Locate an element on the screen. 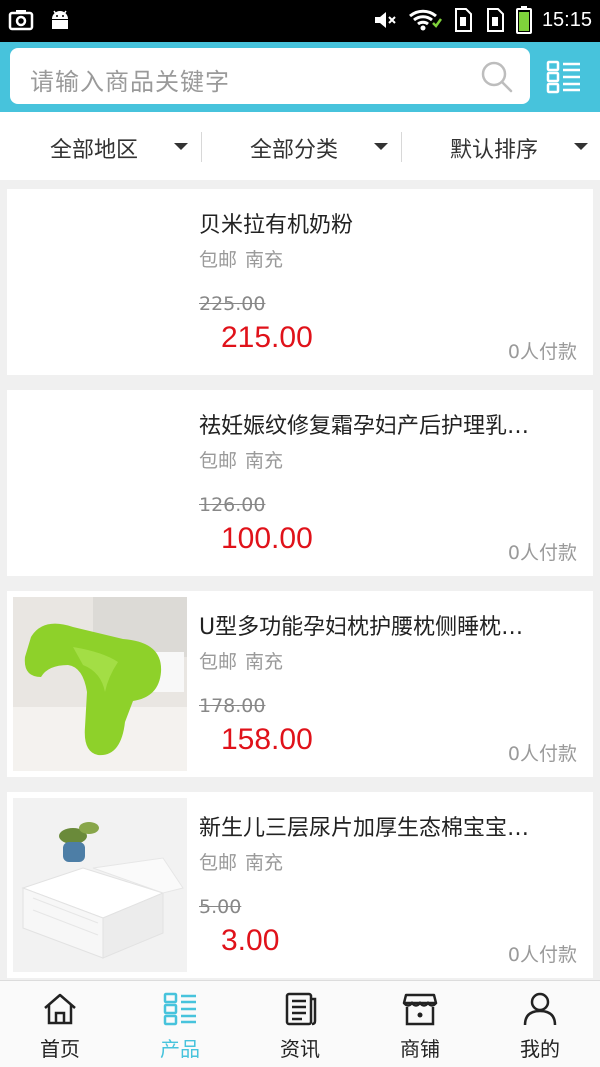  search-input: 请输入商品关键字 is located at coordinates (270, 76).